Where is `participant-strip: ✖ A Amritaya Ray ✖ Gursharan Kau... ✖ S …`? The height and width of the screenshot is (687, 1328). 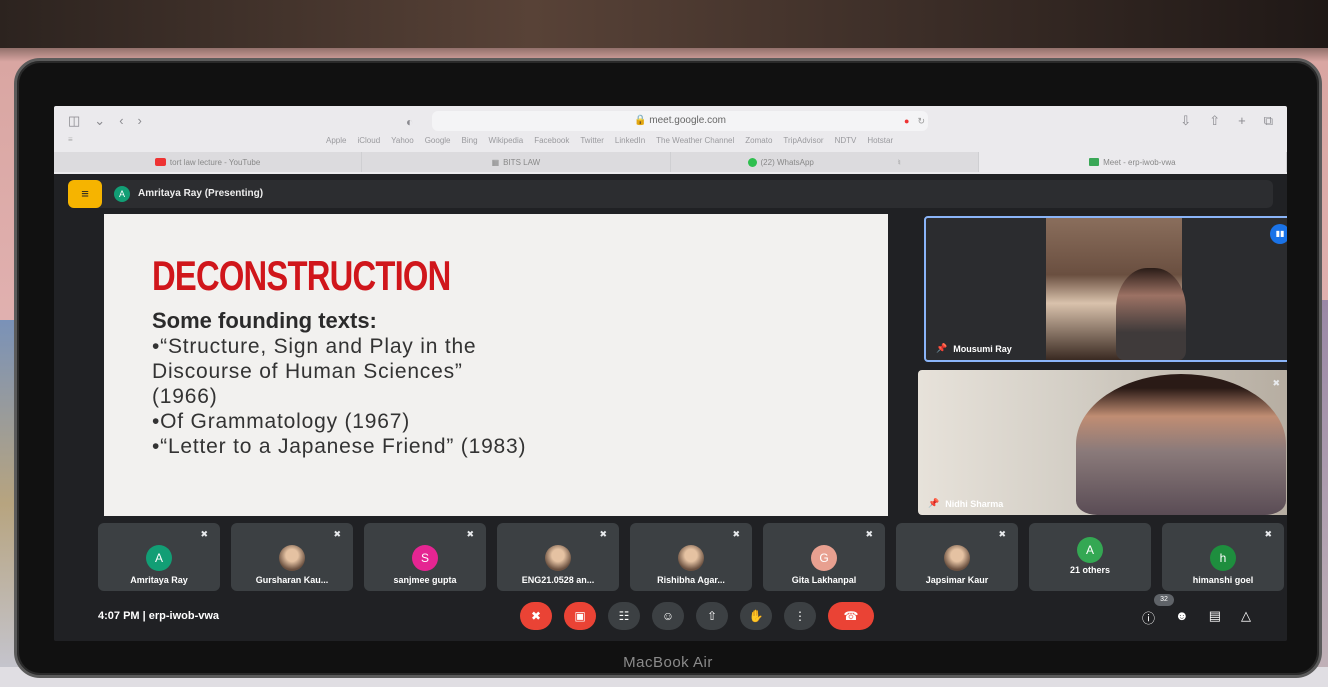 participant-strip: ✖ A Amritaya Ray ✖ Gursharan Kau... ✖ S … is located at coordinates (692, 557).